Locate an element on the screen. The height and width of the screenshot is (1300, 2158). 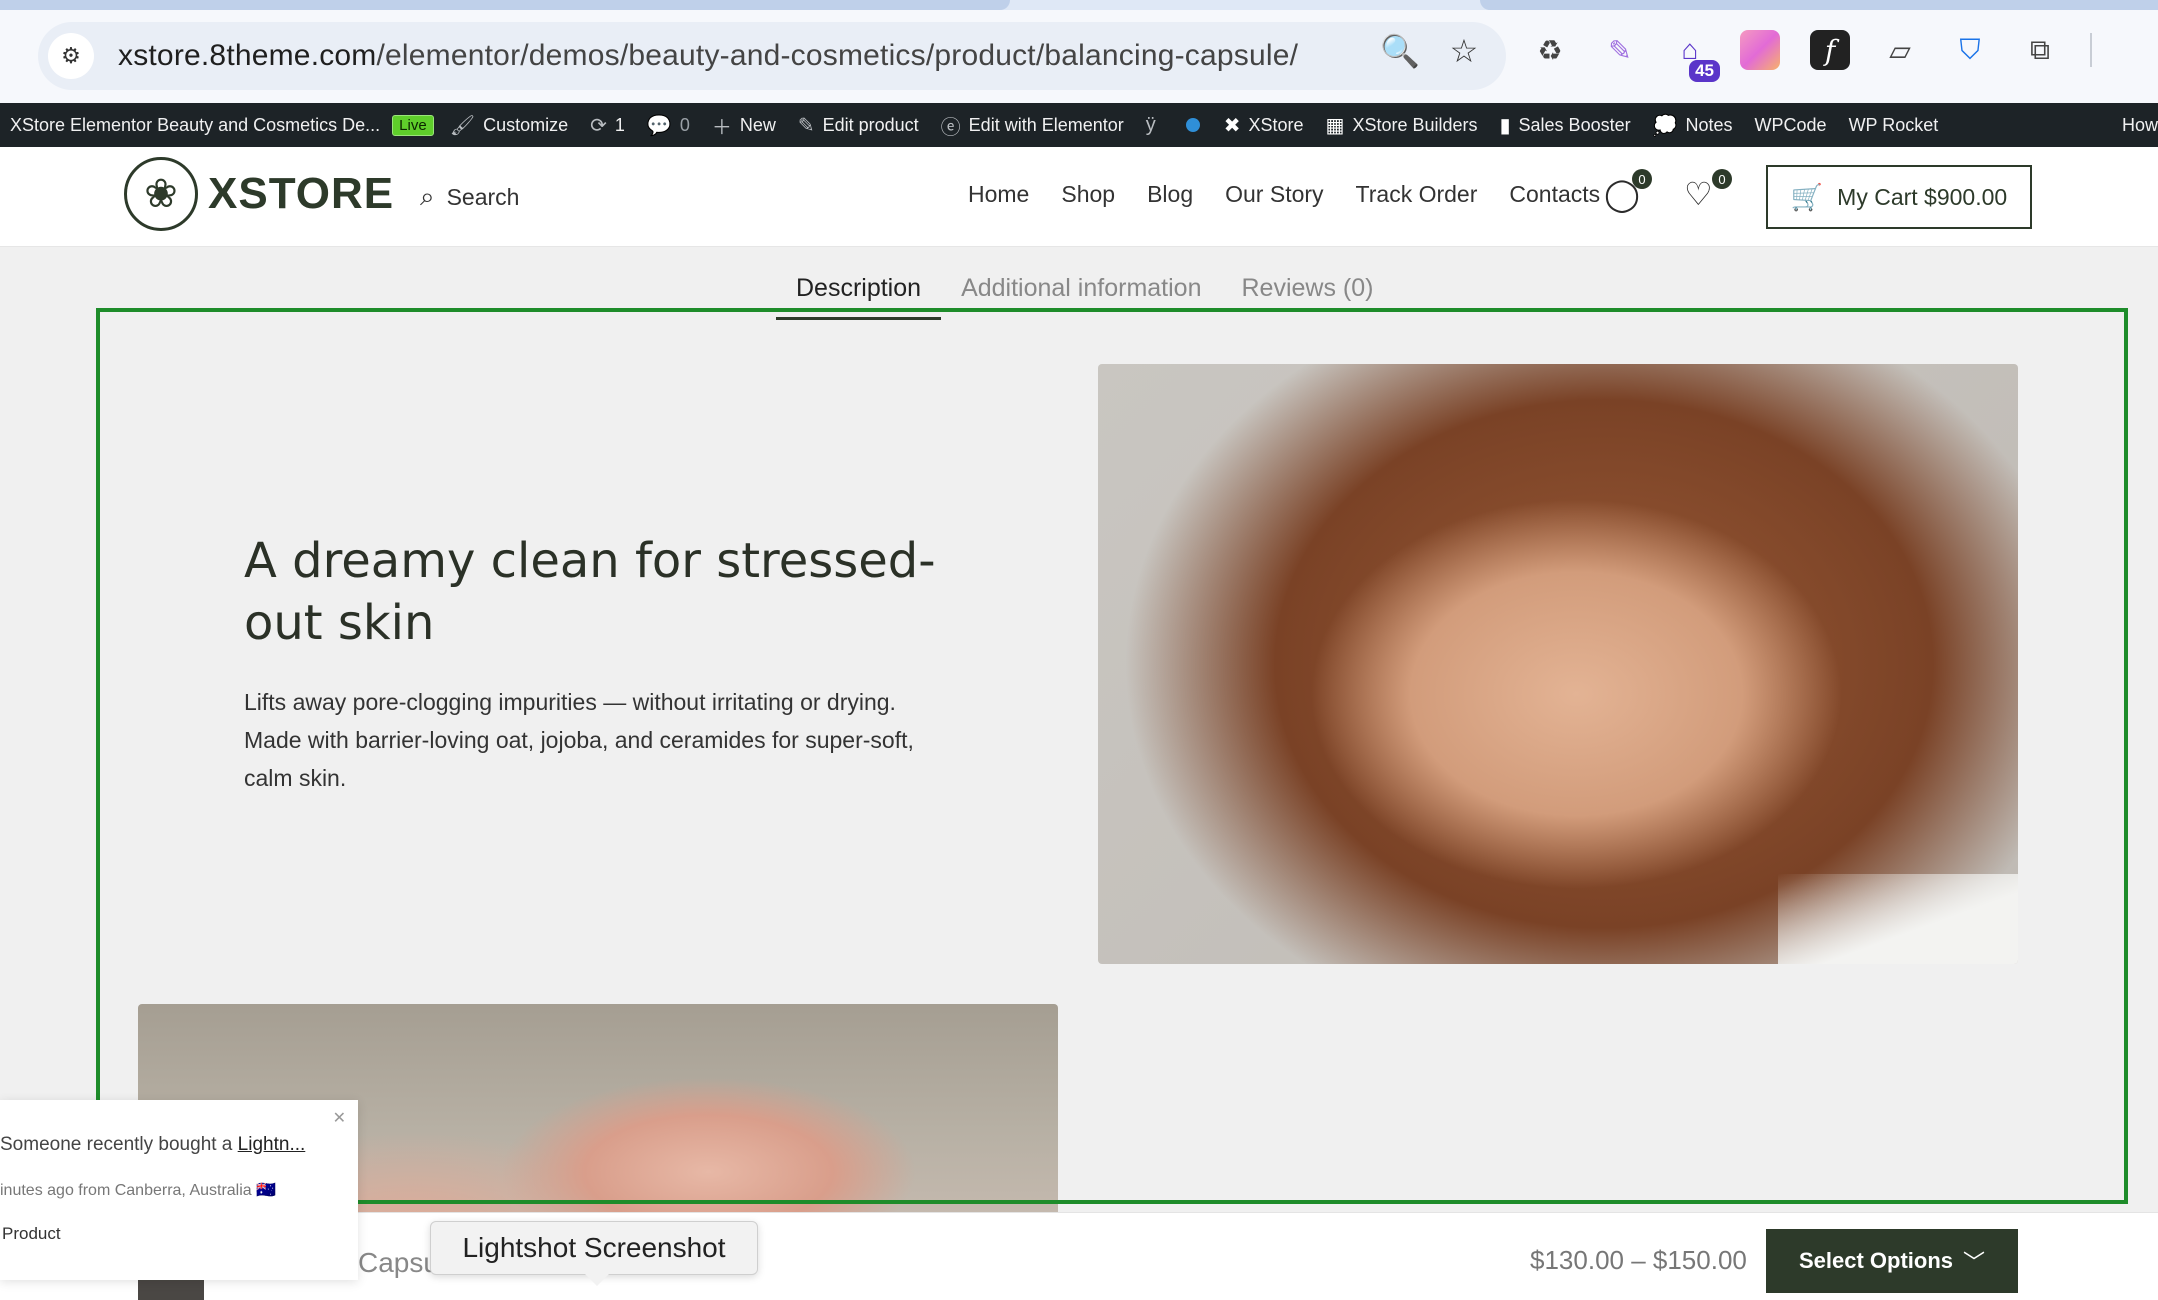
select-options-label: Select Options is located at coordinates (1876, 1260).